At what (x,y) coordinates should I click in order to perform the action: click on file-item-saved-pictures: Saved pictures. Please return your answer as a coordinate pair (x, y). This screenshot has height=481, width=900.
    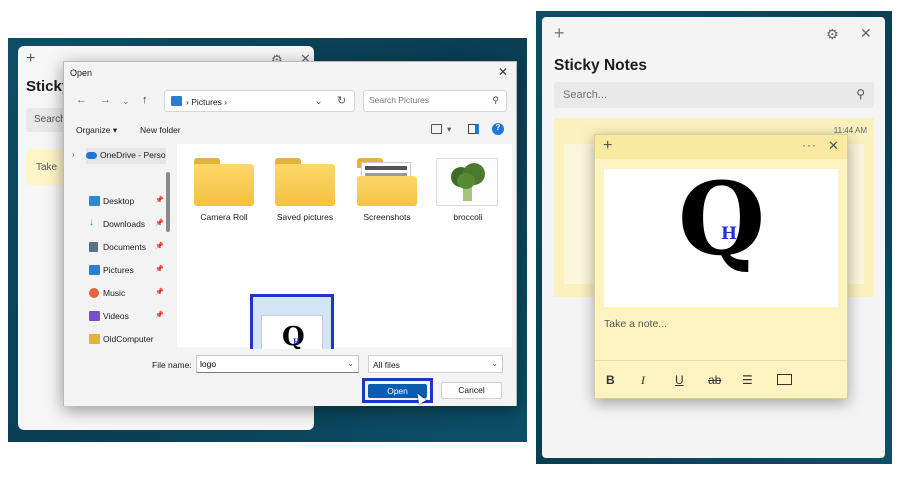
    Looking at the image, I should click on (305, 187).